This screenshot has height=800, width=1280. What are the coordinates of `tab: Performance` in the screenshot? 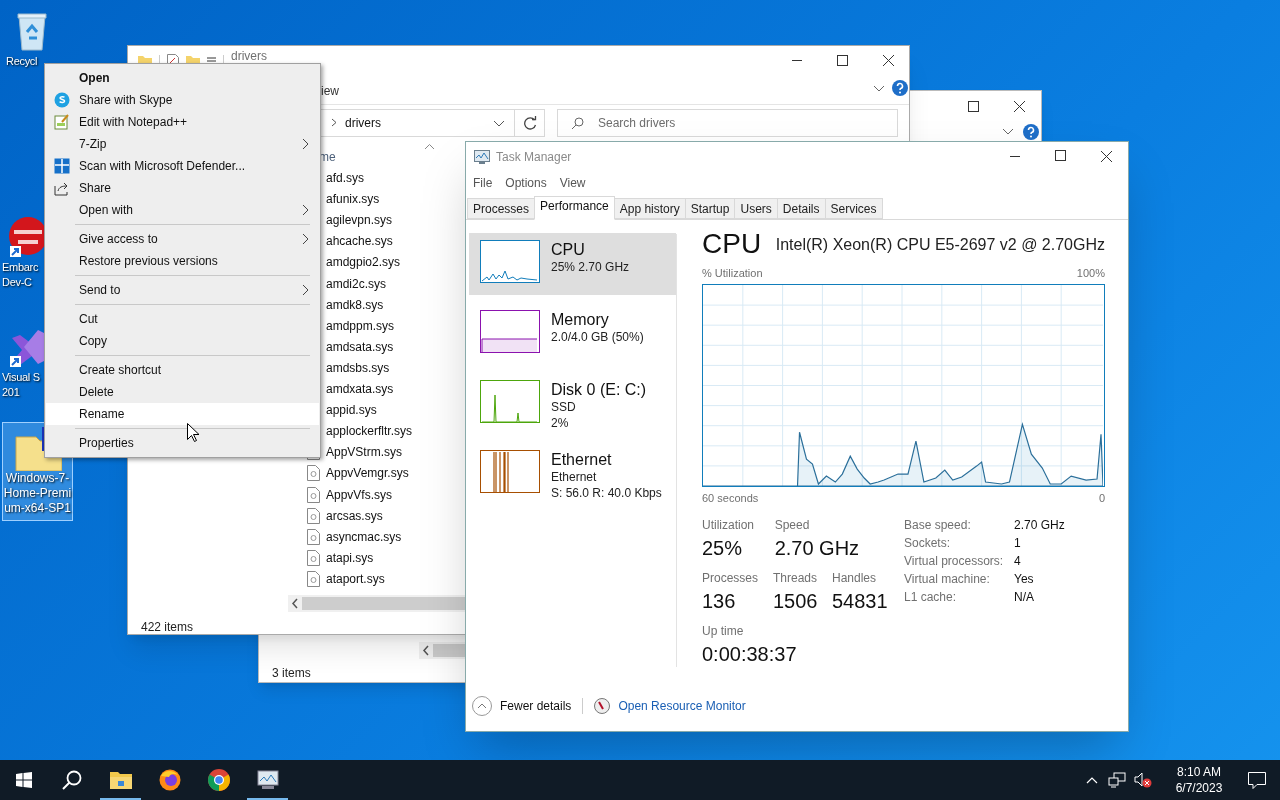 It's located at (574, 208).